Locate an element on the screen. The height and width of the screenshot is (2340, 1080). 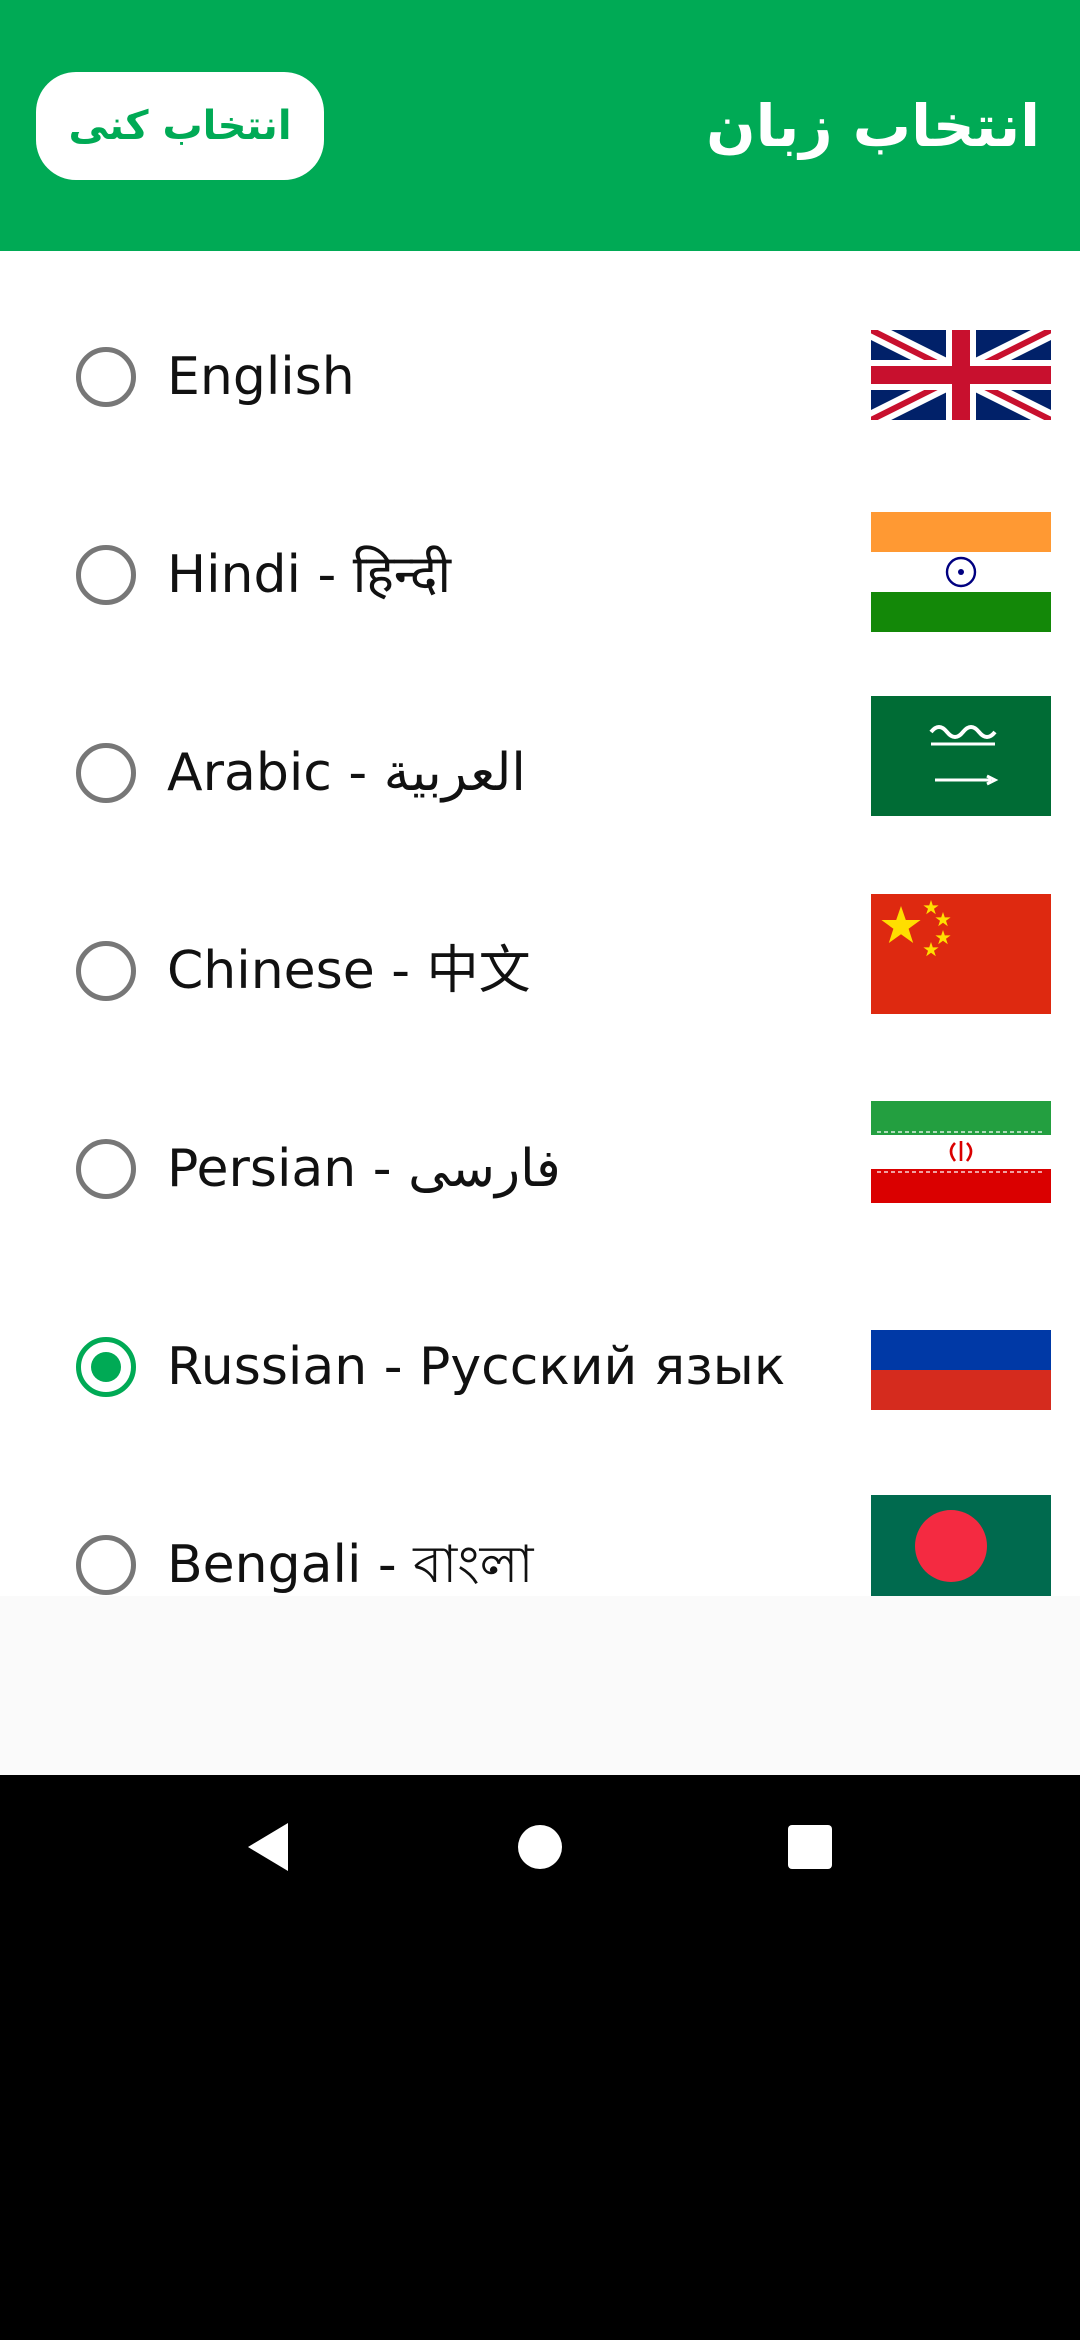
select-button: انتخاب کنی is located at coordinates (180, 126).